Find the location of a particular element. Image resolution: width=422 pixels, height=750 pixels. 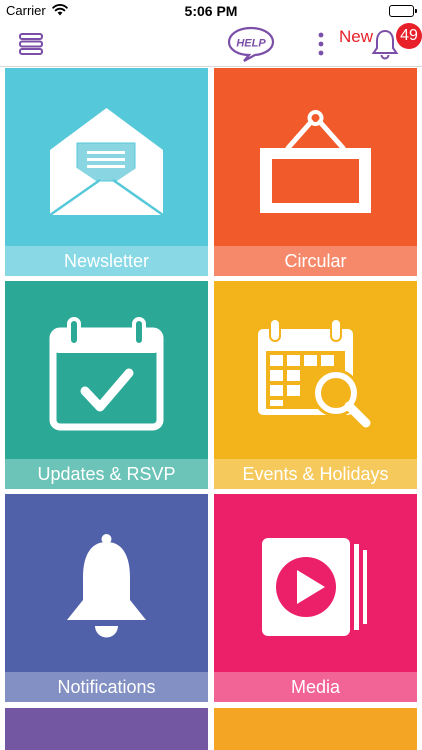

tile-circular: Circular is located at coordinates (315, 172).